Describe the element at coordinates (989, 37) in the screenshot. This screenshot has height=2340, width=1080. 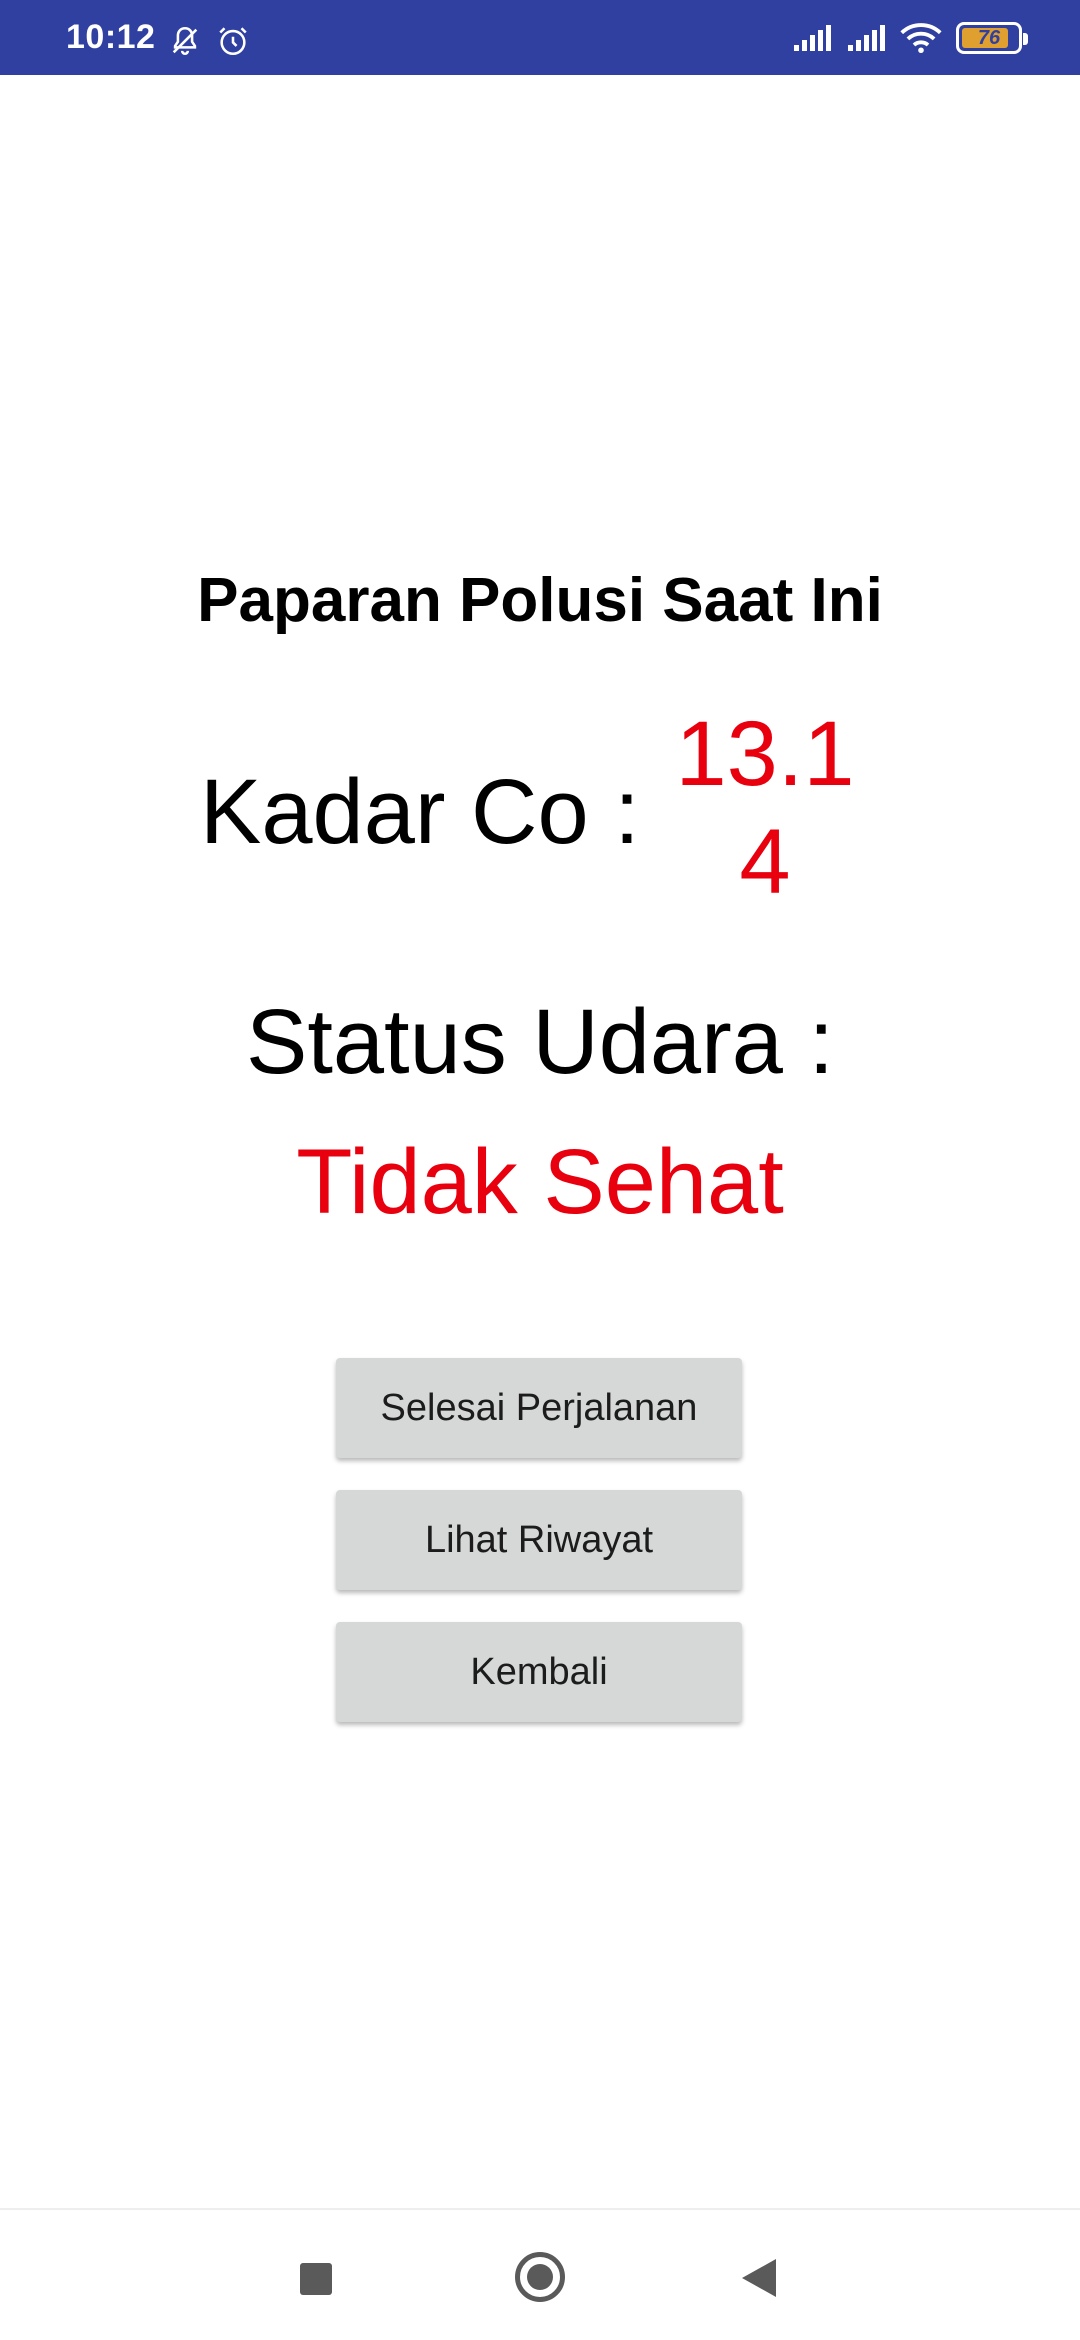
I see `battery-level: 76` at that location.